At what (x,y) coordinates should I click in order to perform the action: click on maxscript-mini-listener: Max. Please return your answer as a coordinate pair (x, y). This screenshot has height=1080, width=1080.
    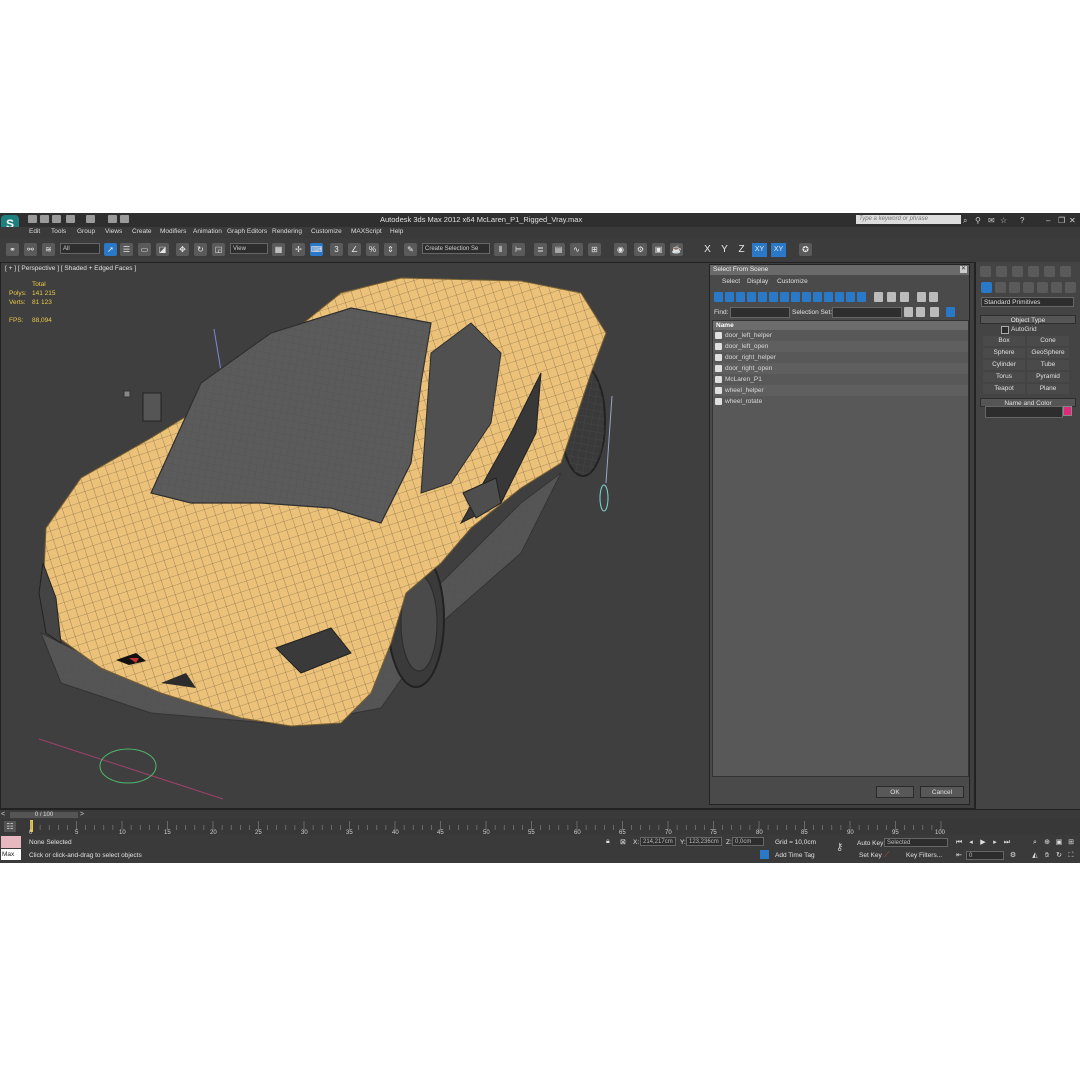
    Looking at the image, I should click on (11, 854).